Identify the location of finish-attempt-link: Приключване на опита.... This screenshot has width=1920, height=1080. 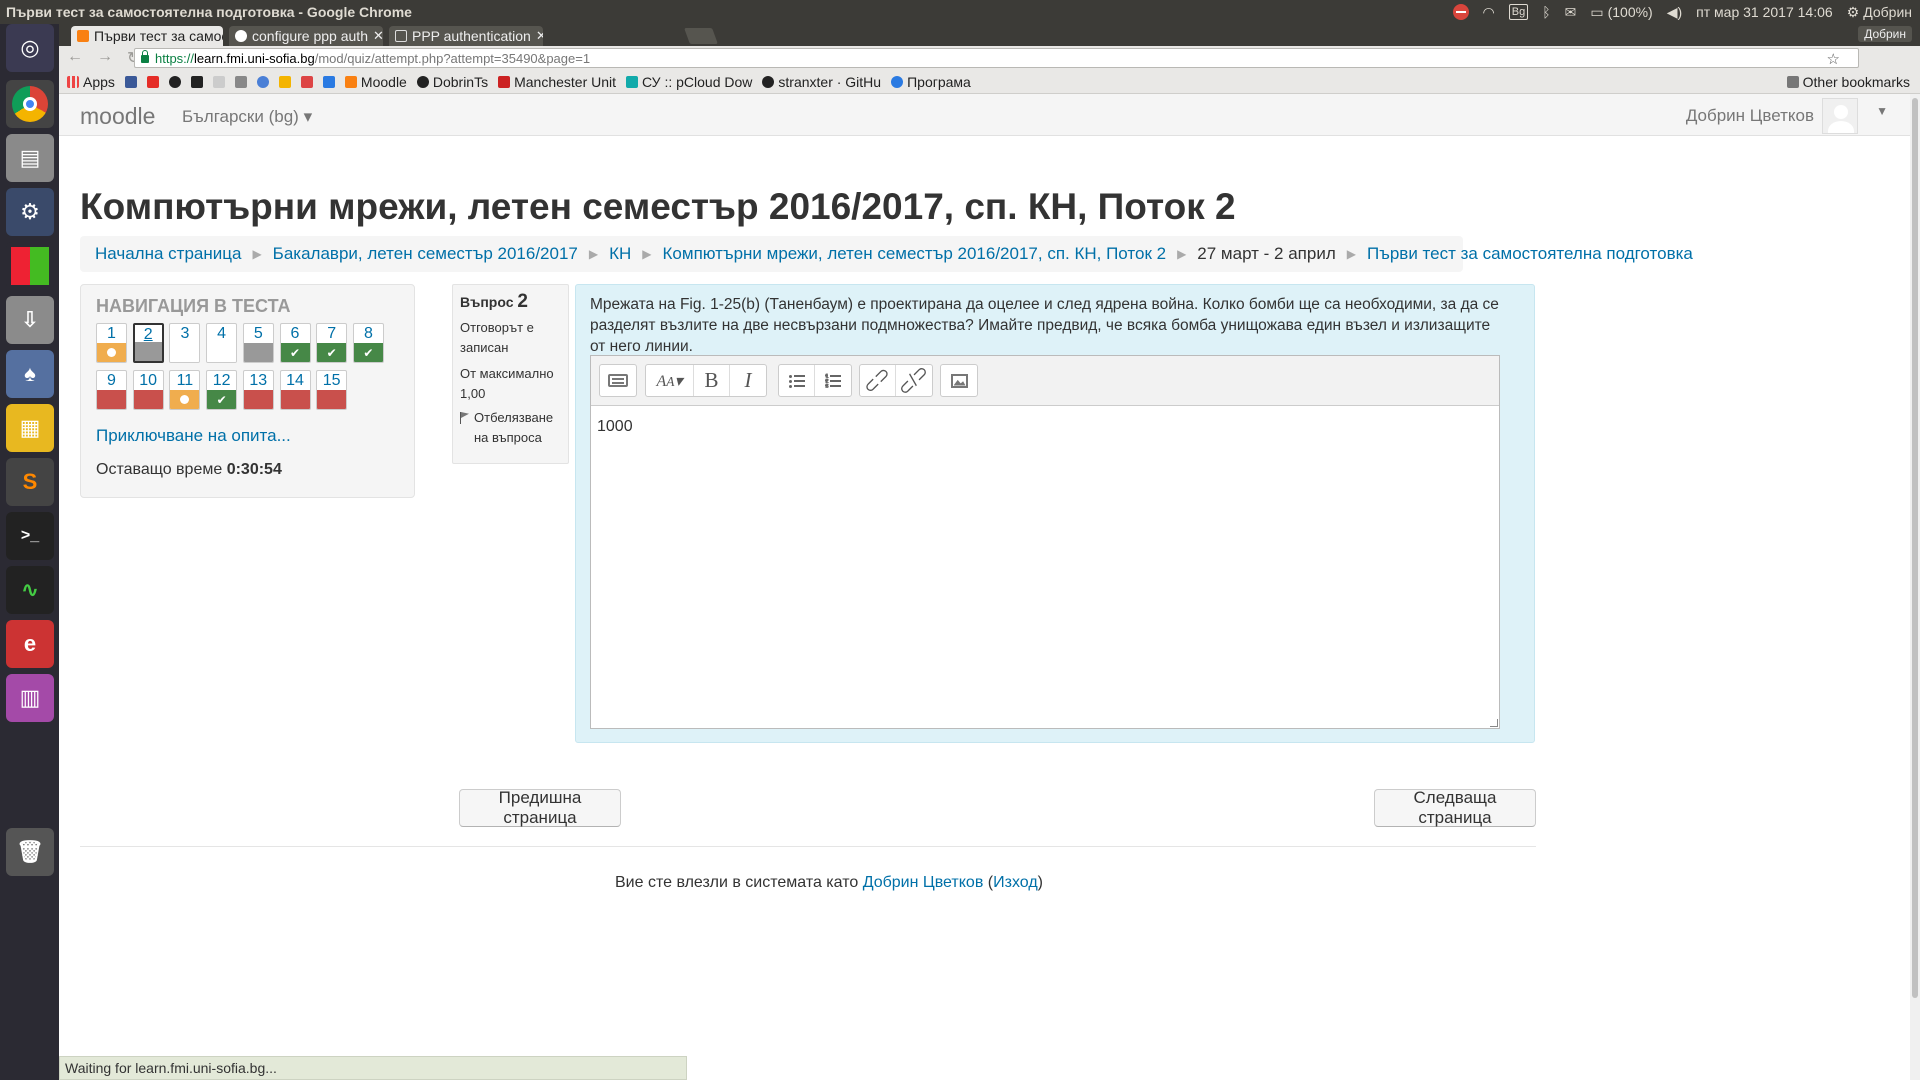
(193, 436).